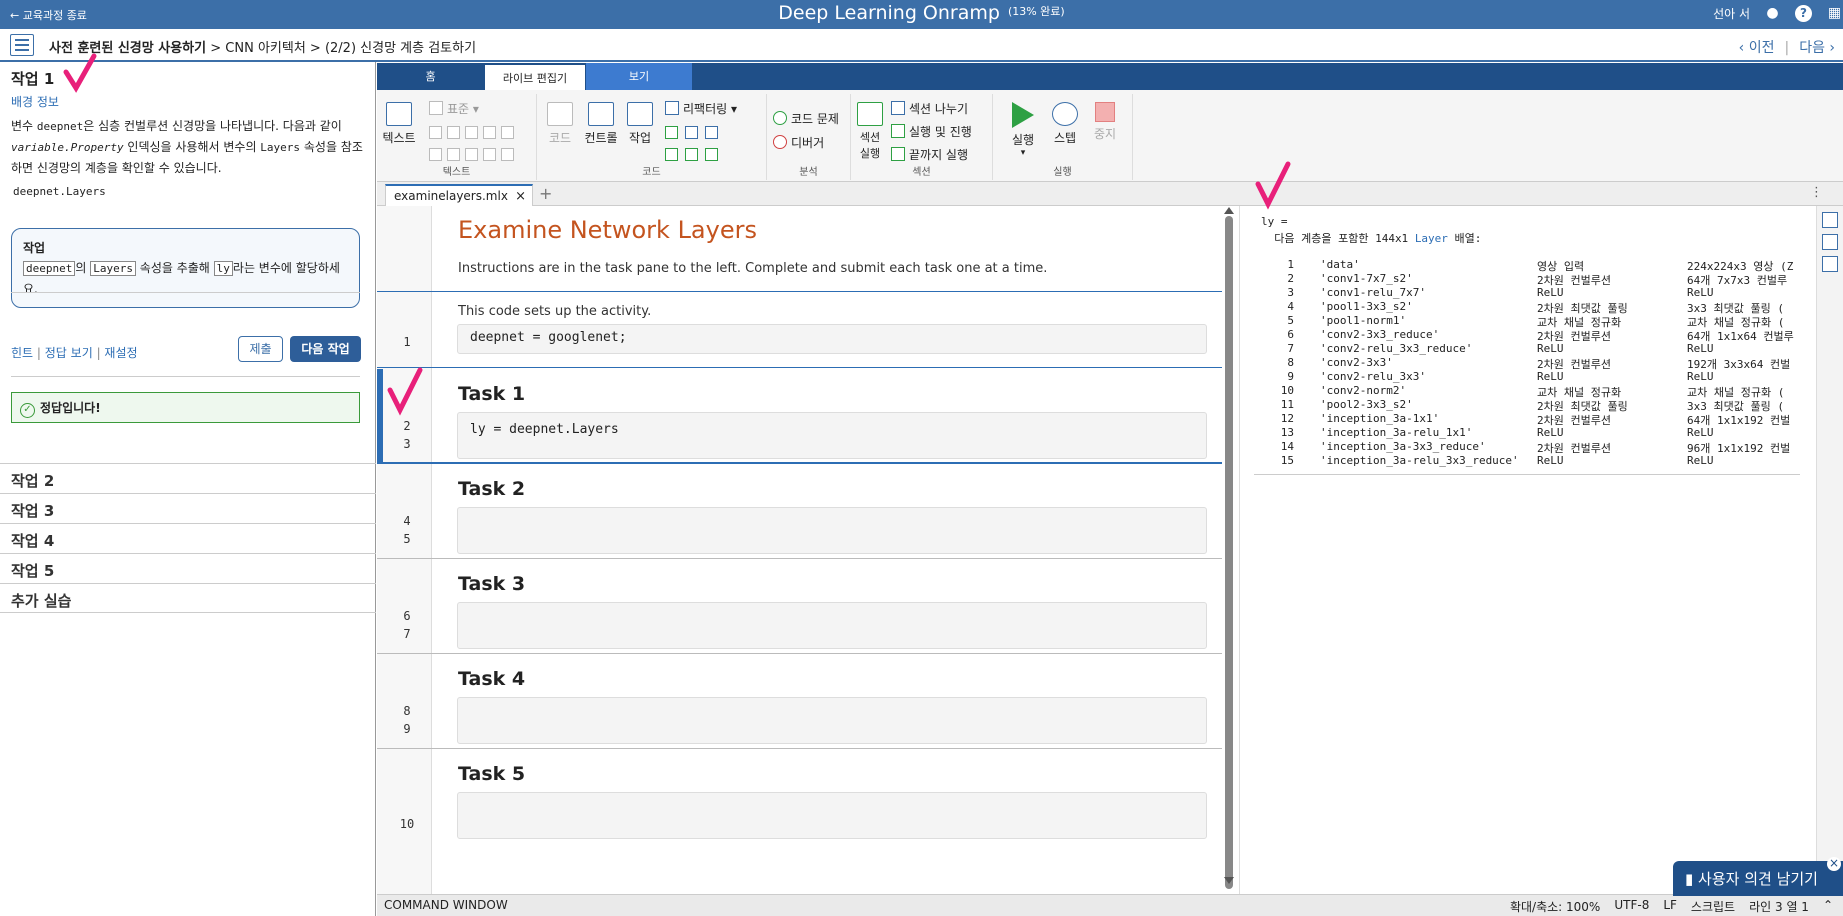 Image resolution: width=1843 pixels, height=916 pixels. I want to click on layer-row-cell: 'pool1-norm1', so click(1363, 320).